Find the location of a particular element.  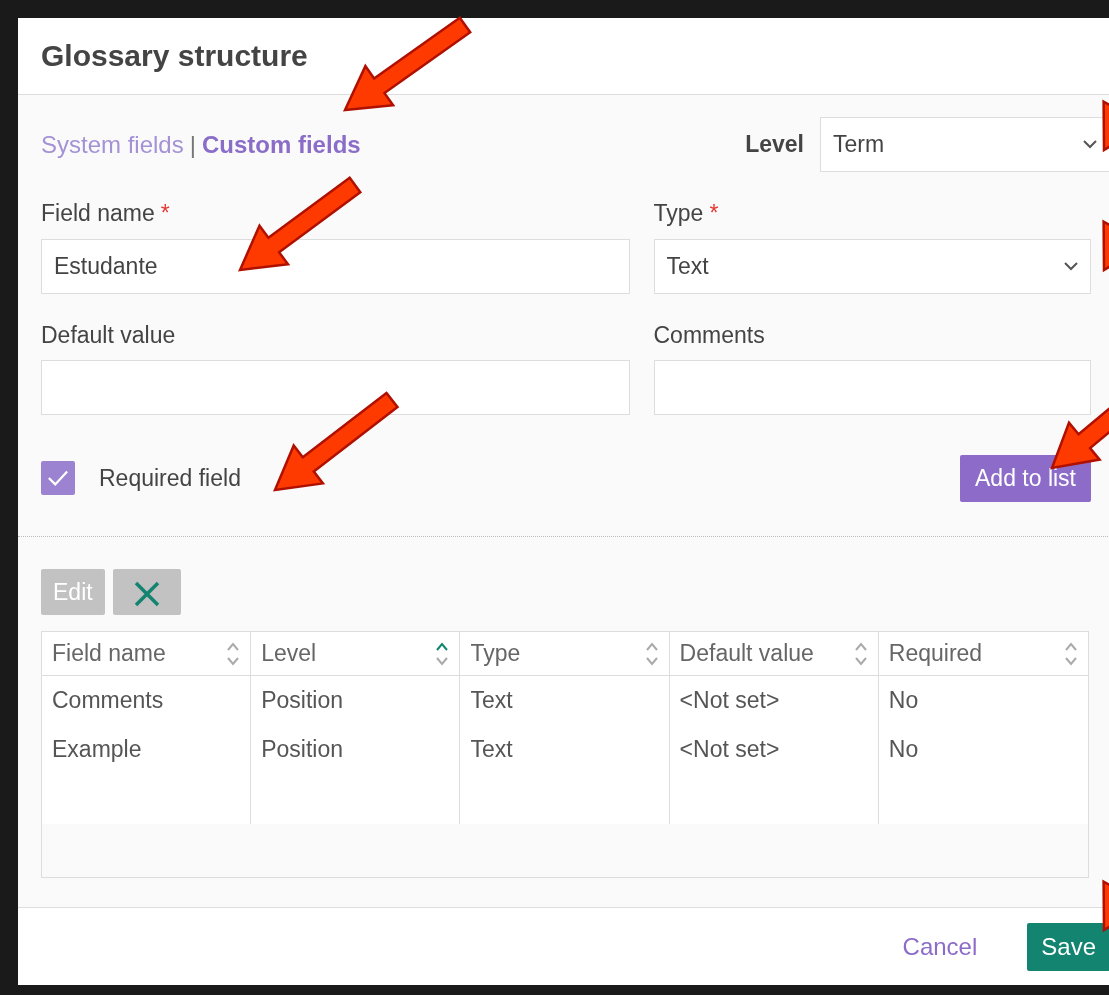

cancel-link: Cancel is located at coordinates (940, 946).